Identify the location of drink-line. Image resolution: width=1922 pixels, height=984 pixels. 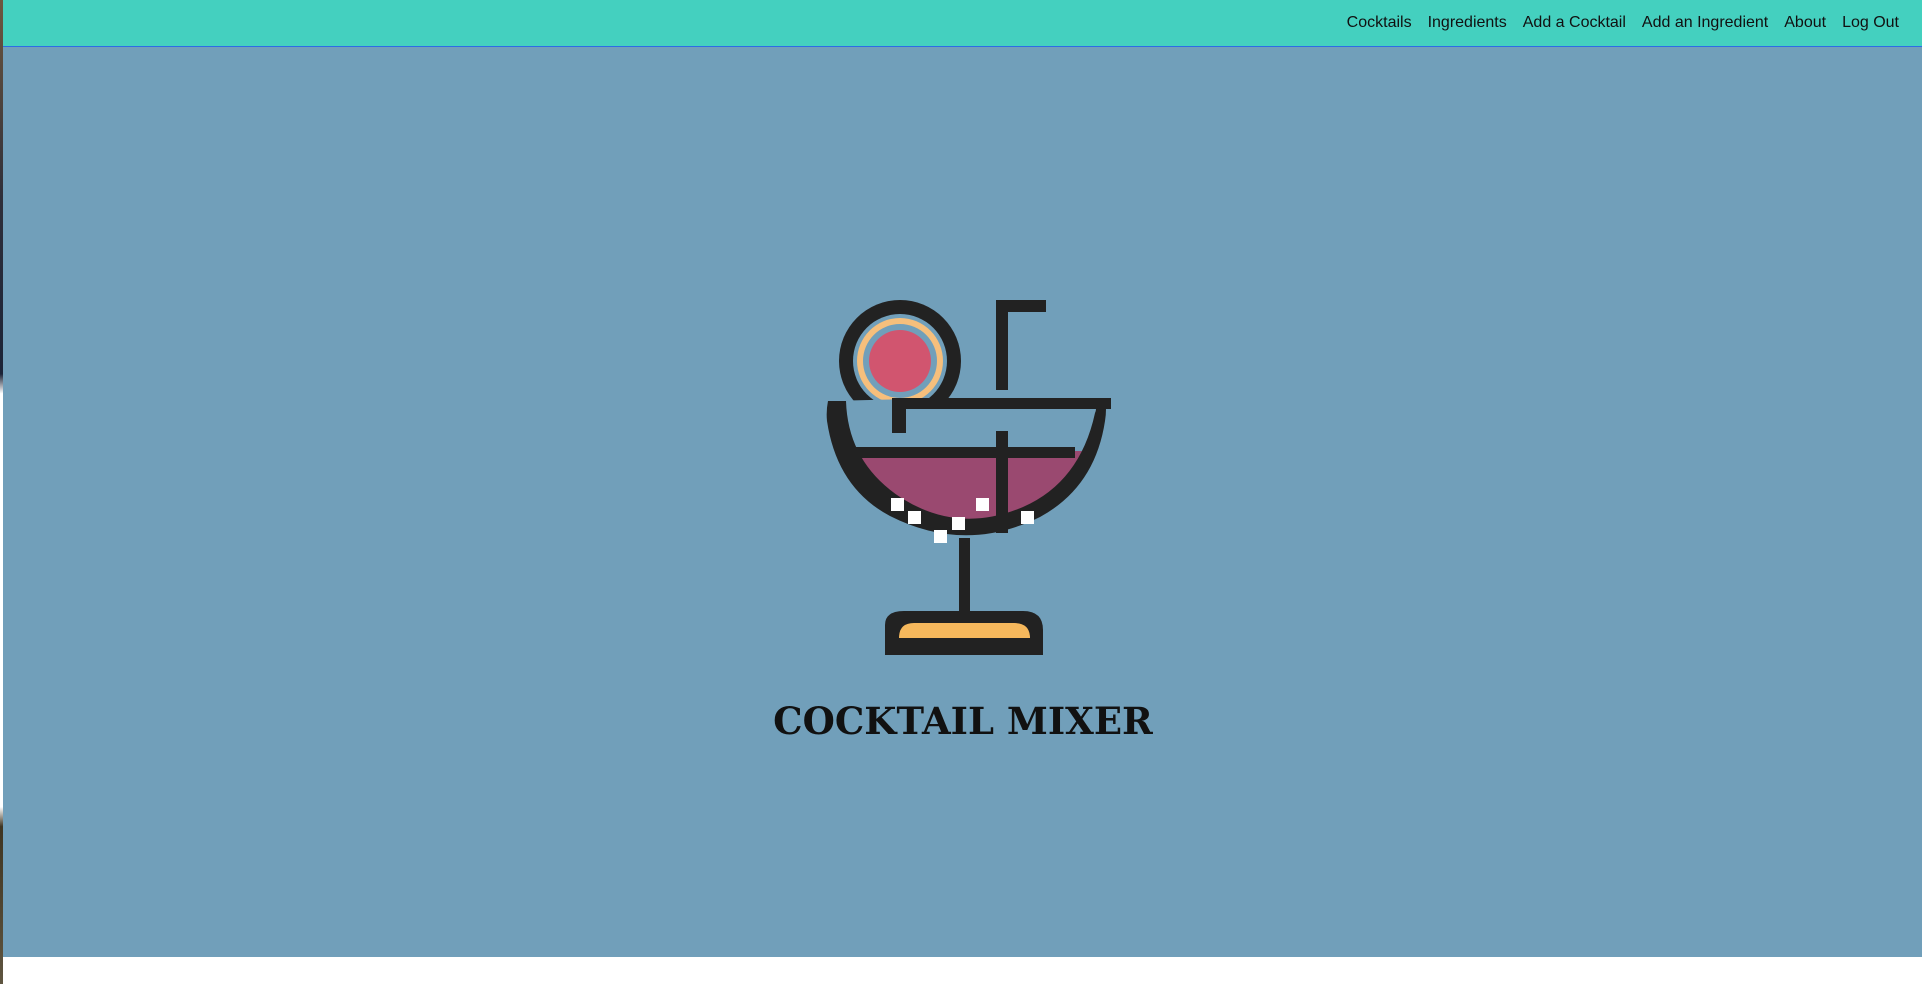
(962, 452).